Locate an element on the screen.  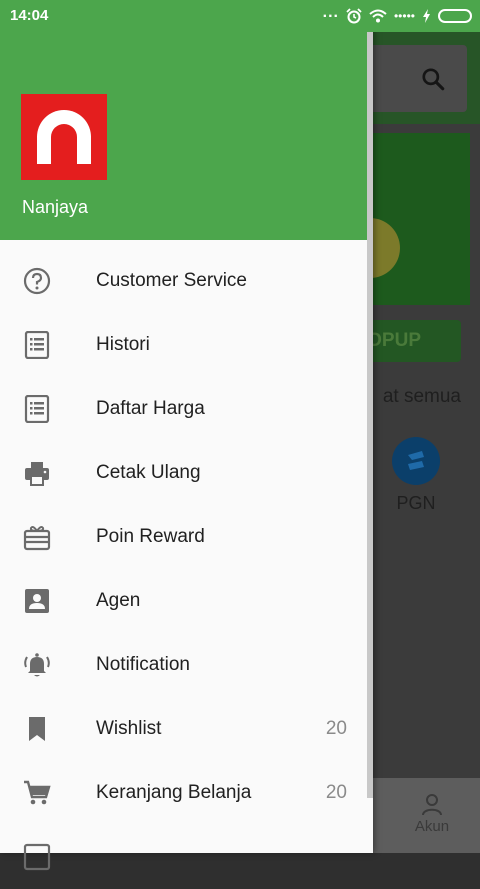
menu-item-partial is located at coordinates (186, 857).